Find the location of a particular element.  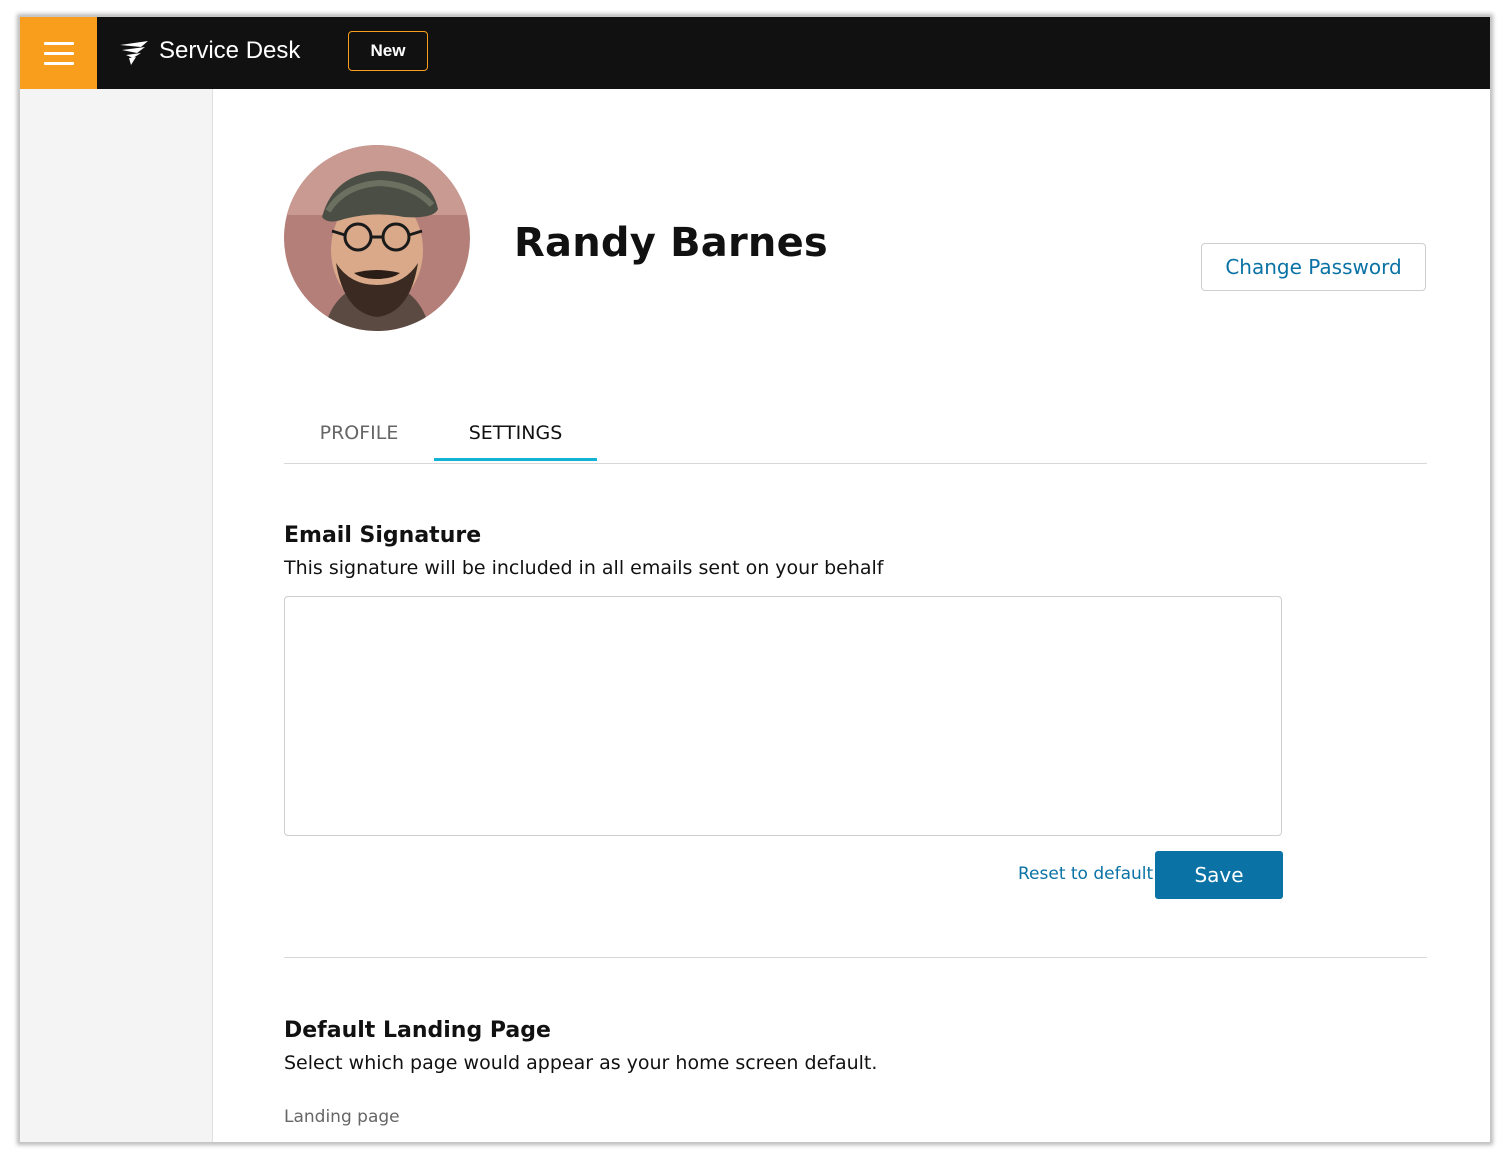

new-button: New is located at coordinates (388, 51).